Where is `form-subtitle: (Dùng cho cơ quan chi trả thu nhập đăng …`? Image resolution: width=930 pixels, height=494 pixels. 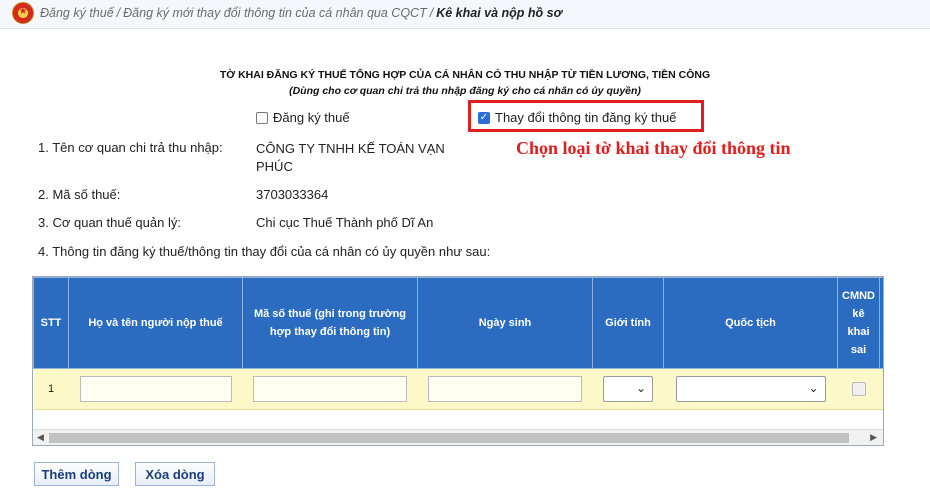
form-subtitle: (Dùng cho cơ quan chi trả thu nhập đăng … is located at coordinates (465, 91).